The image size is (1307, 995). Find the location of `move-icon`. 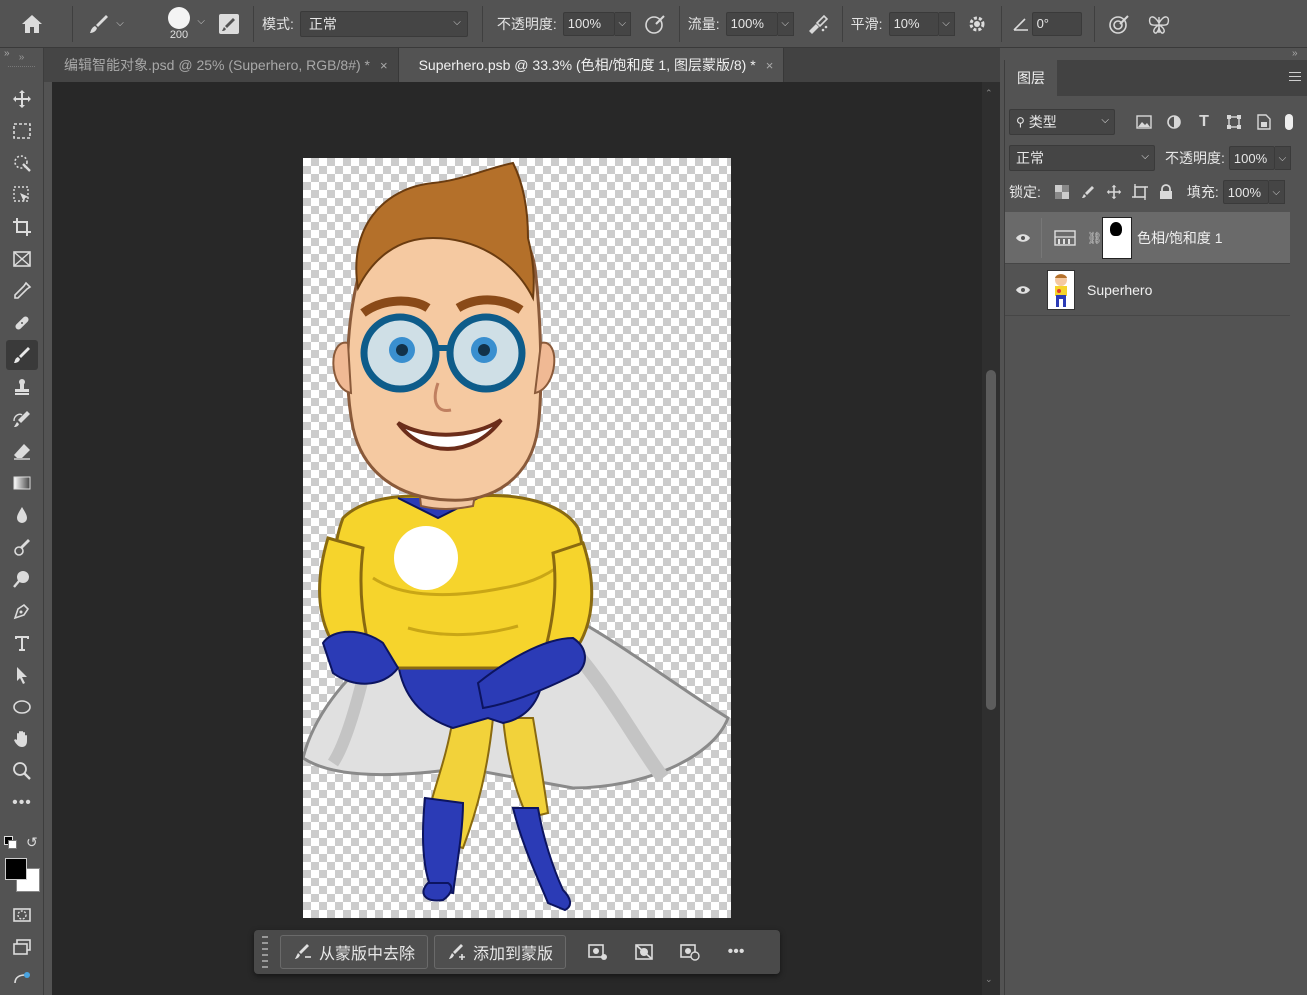

move-icon is located at coordinates (22, 99).